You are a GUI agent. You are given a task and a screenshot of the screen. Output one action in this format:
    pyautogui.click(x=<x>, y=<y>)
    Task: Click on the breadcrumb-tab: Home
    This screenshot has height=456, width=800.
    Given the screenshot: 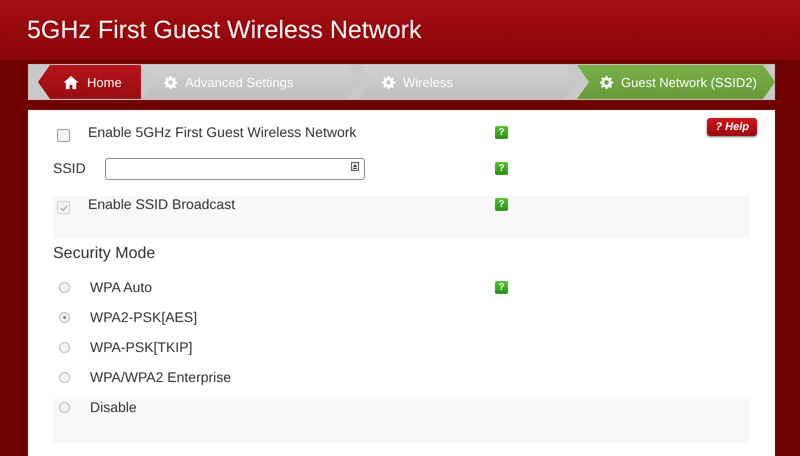 What is the action you would take?
    pyautogui.click(x=89, y=82)
    